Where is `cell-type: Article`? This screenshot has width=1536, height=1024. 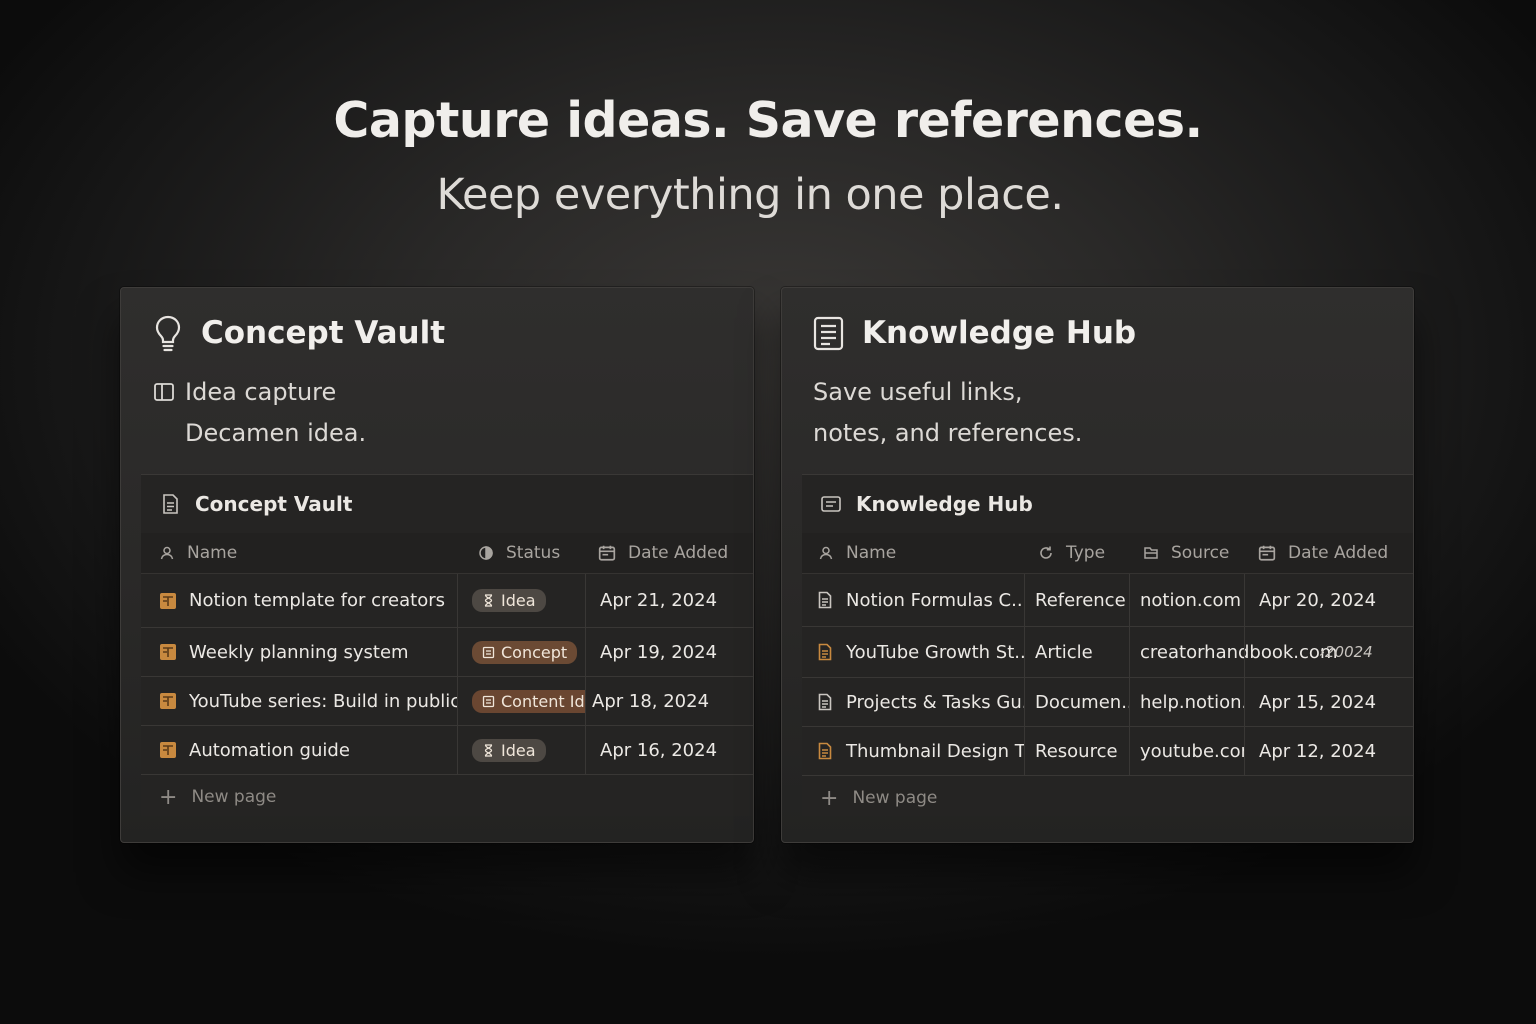 cell-type: Article is located at coordinates (1076, 652).